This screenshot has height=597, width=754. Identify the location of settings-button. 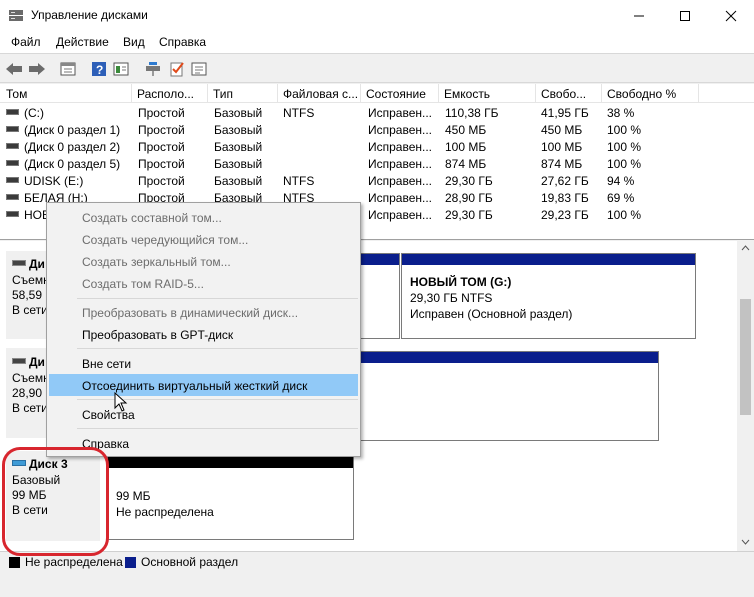
(199, 69).